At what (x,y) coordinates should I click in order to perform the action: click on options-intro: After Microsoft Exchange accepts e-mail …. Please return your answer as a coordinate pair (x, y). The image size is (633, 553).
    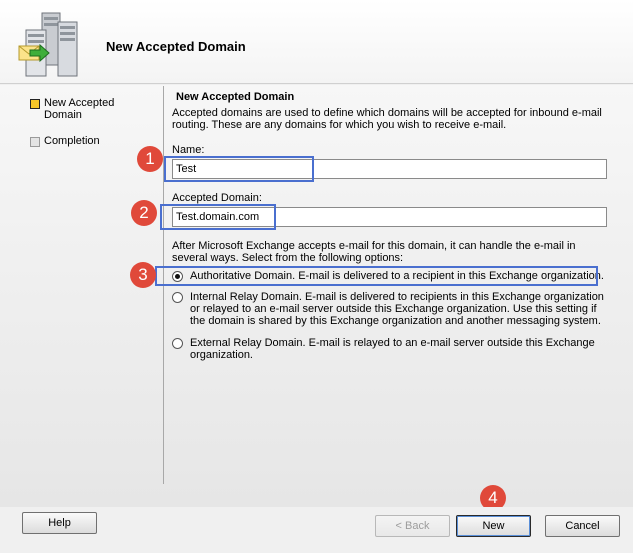
    Looking at the image, I should click on (374, 252).